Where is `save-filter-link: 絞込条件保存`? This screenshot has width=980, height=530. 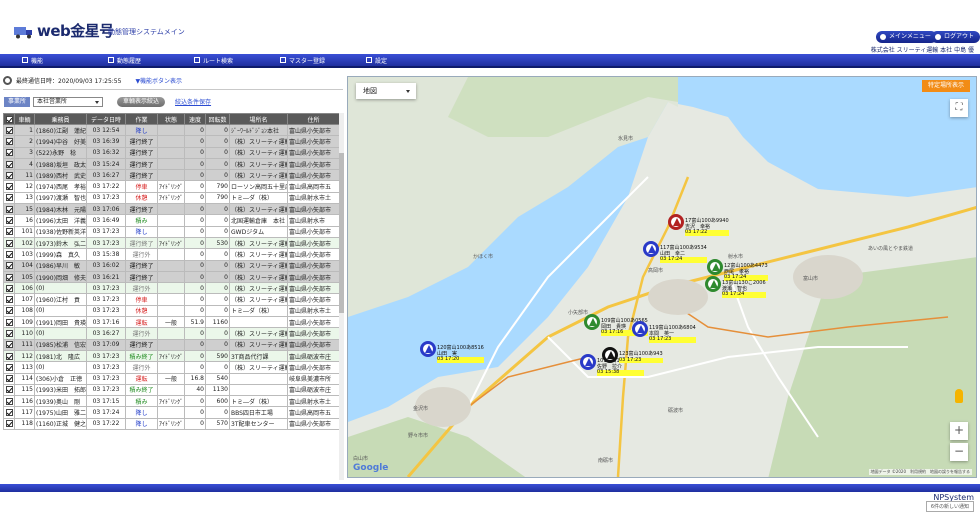 save-filter-link: 絞込条件保存 is located at coordinates (193, 101).